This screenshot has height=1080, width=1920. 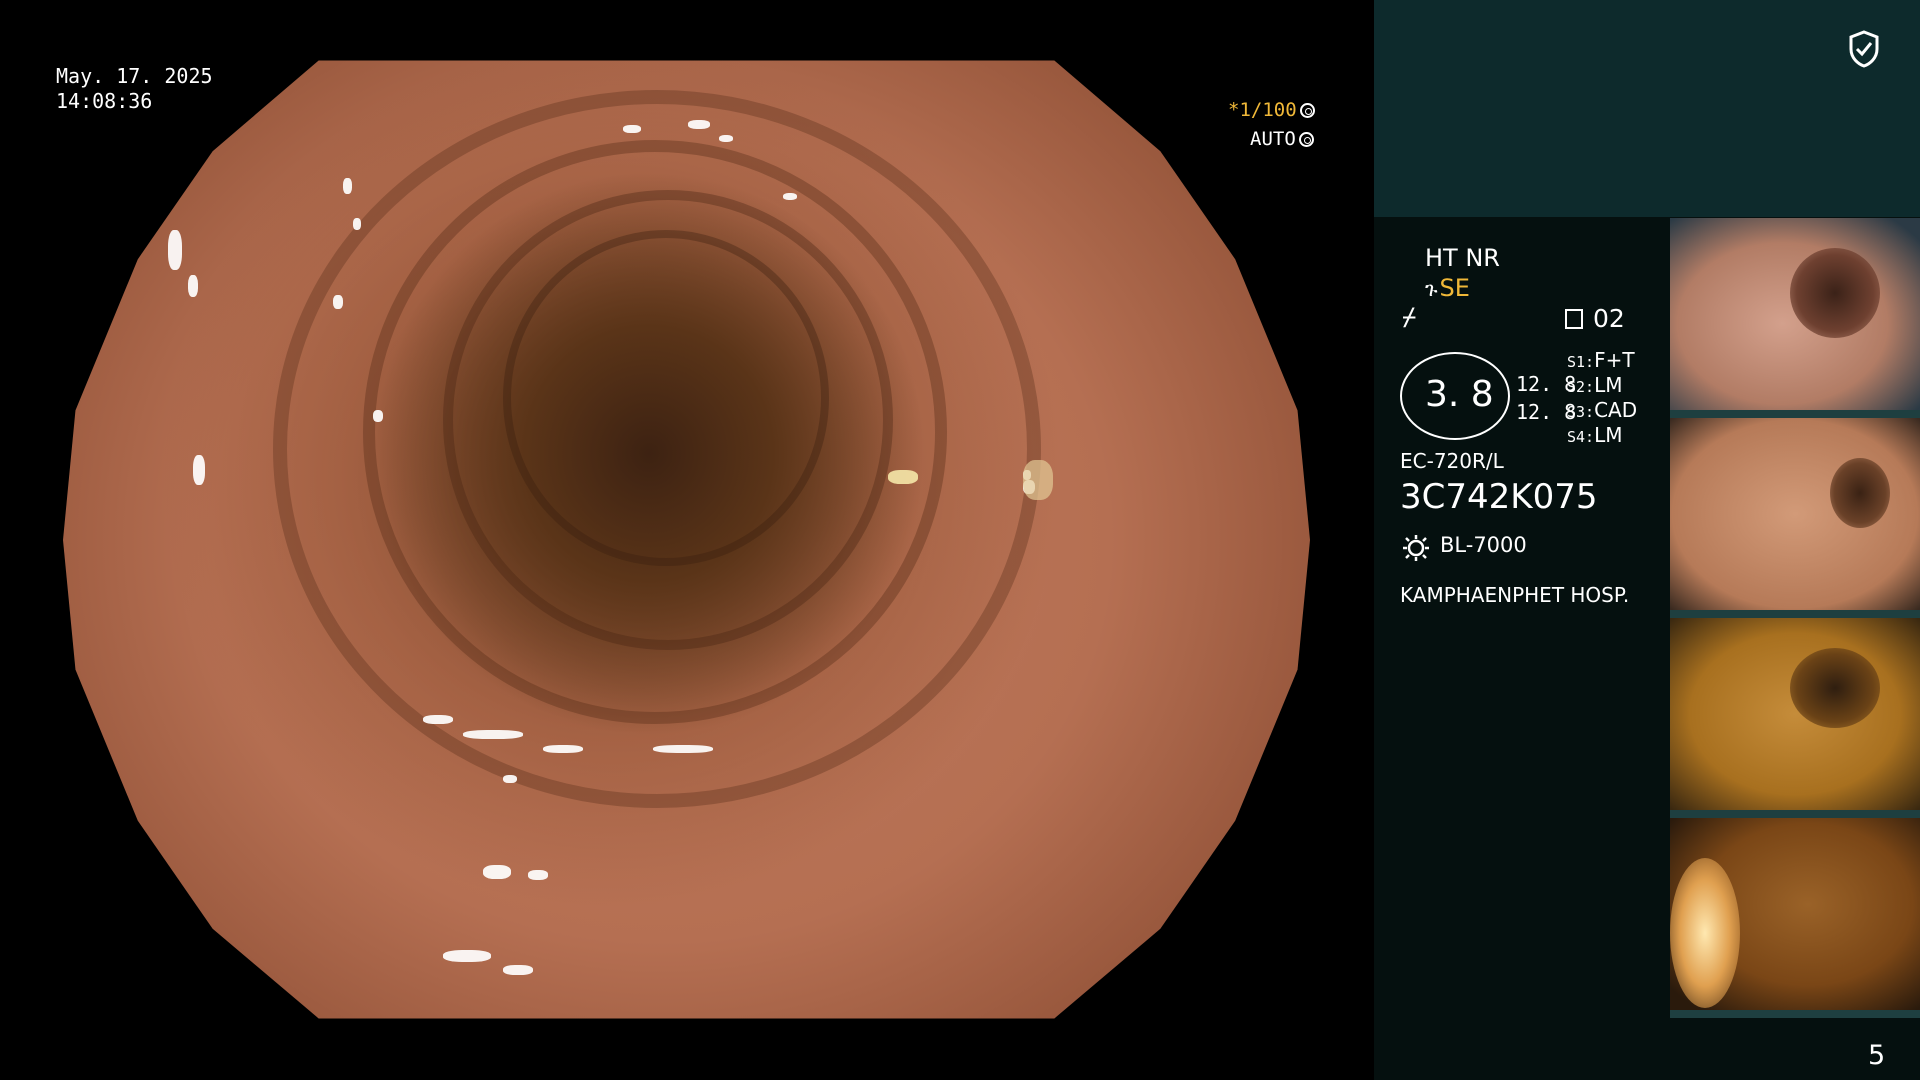 What do you see at coordinates (1609, 318) in the screenshot?
I see `frames-count: 02` at bounding box center [1609, 318].